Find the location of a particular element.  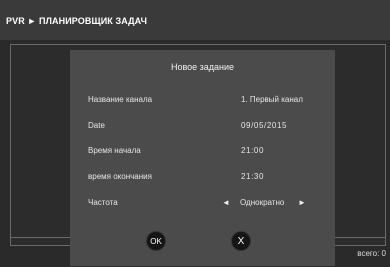

start-time-label: Время начала is located at coordinates (114, 150).